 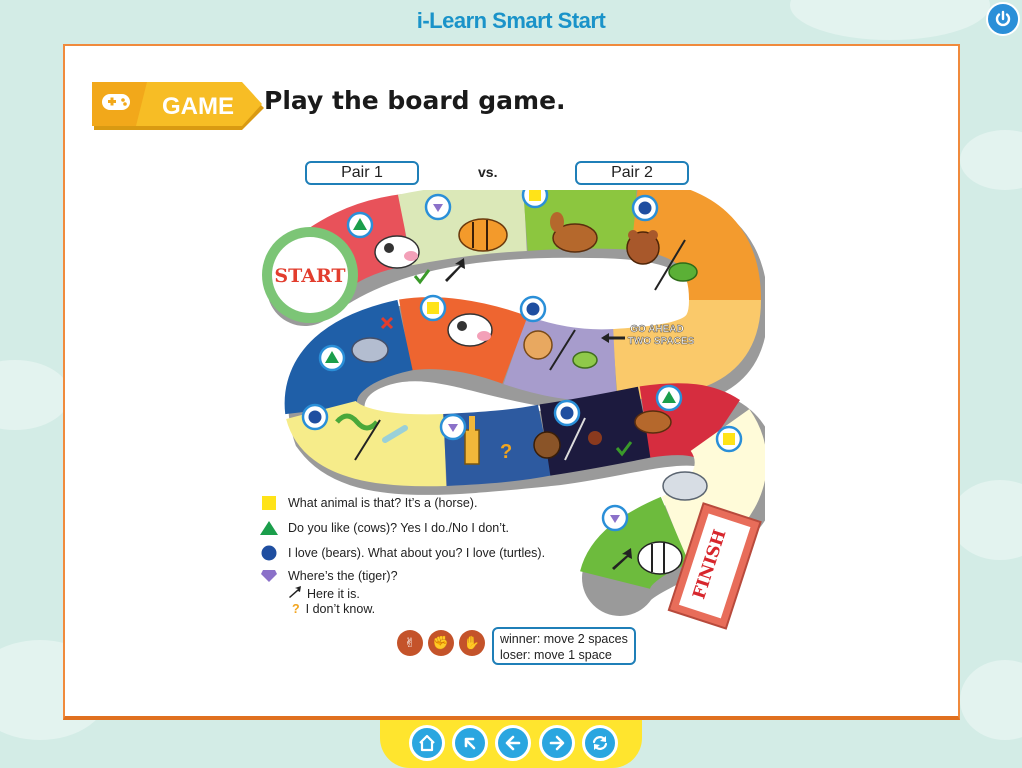 I want to click on home-button, so click(x=427, y=743).